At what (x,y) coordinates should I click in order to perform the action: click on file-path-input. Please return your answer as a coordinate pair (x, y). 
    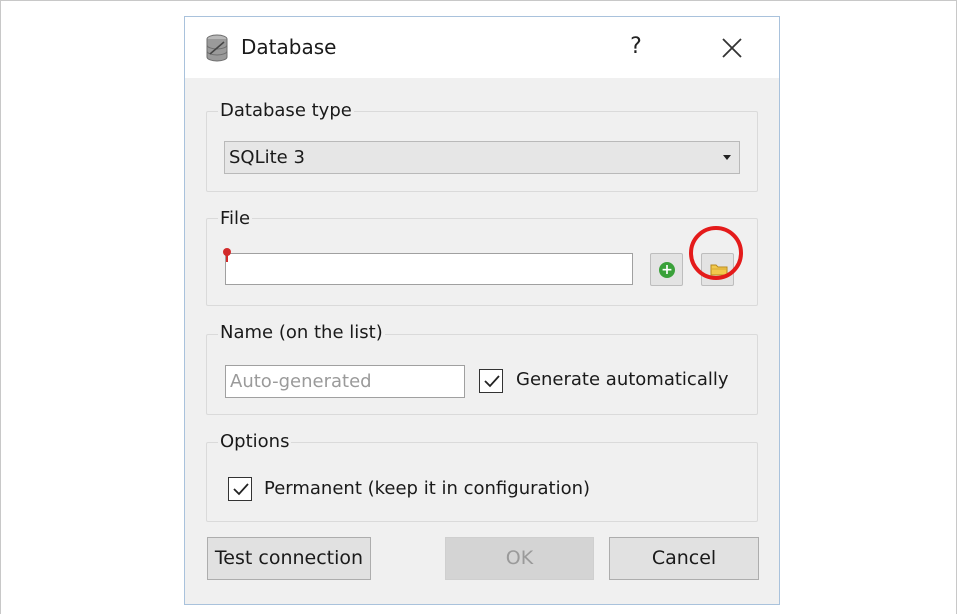
    Looking at the image, I should click on (429, 269).